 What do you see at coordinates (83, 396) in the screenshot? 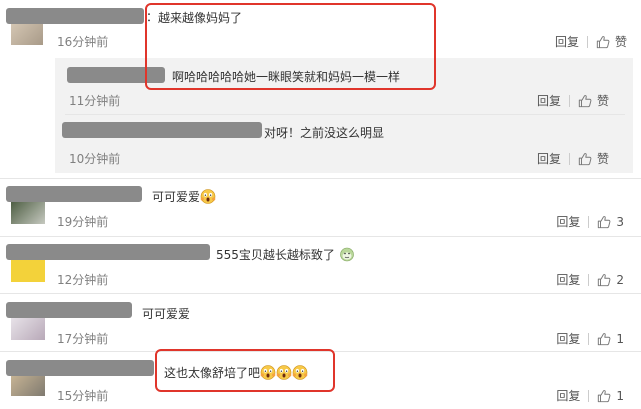
I see `comment-time: 15分钟前` at bounding box center [83, 396].